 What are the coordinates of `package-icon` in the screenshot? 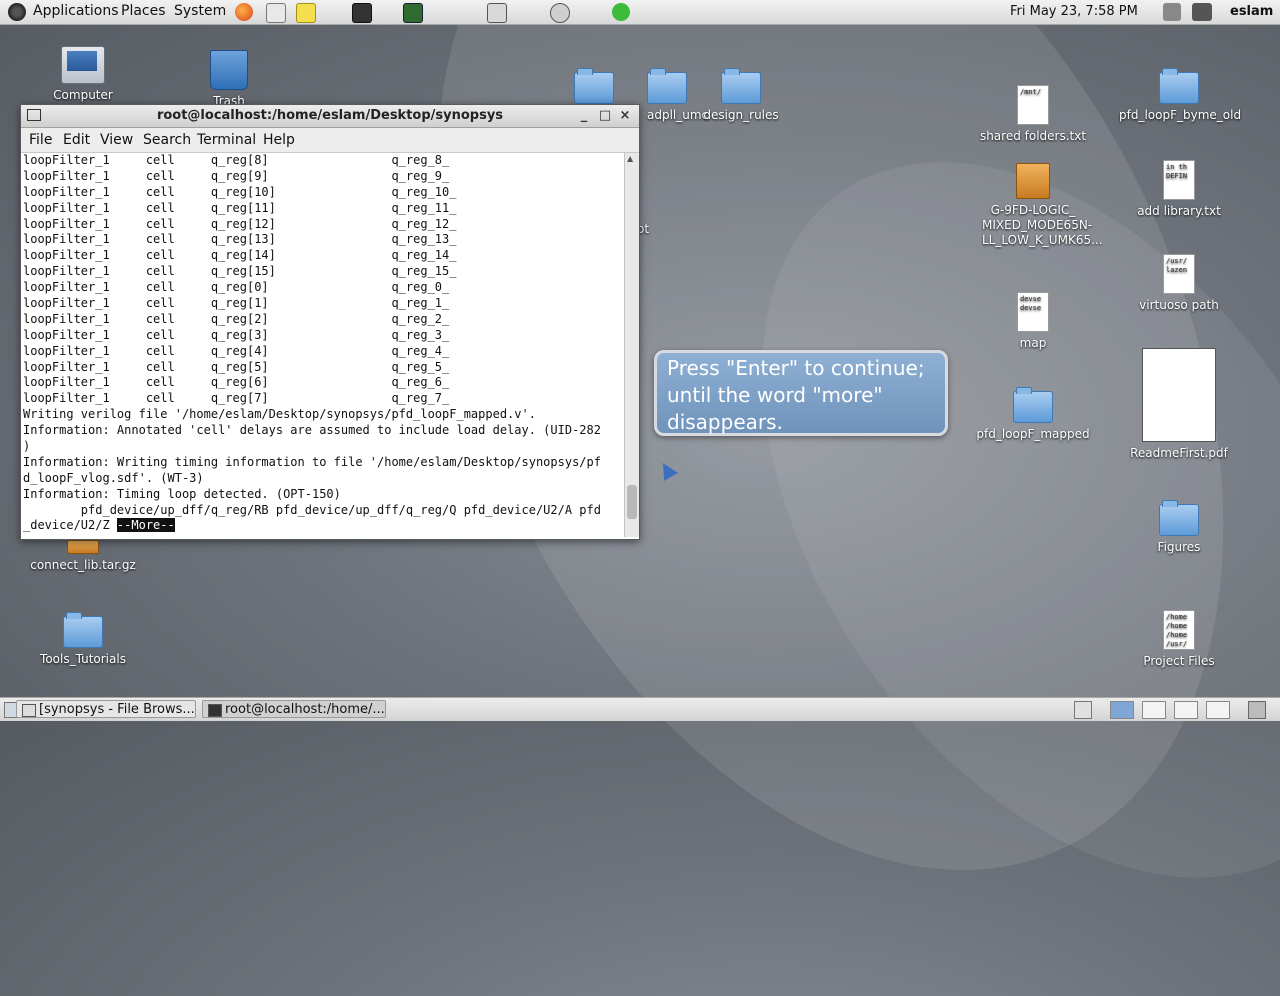 It's located at (1033, 181).